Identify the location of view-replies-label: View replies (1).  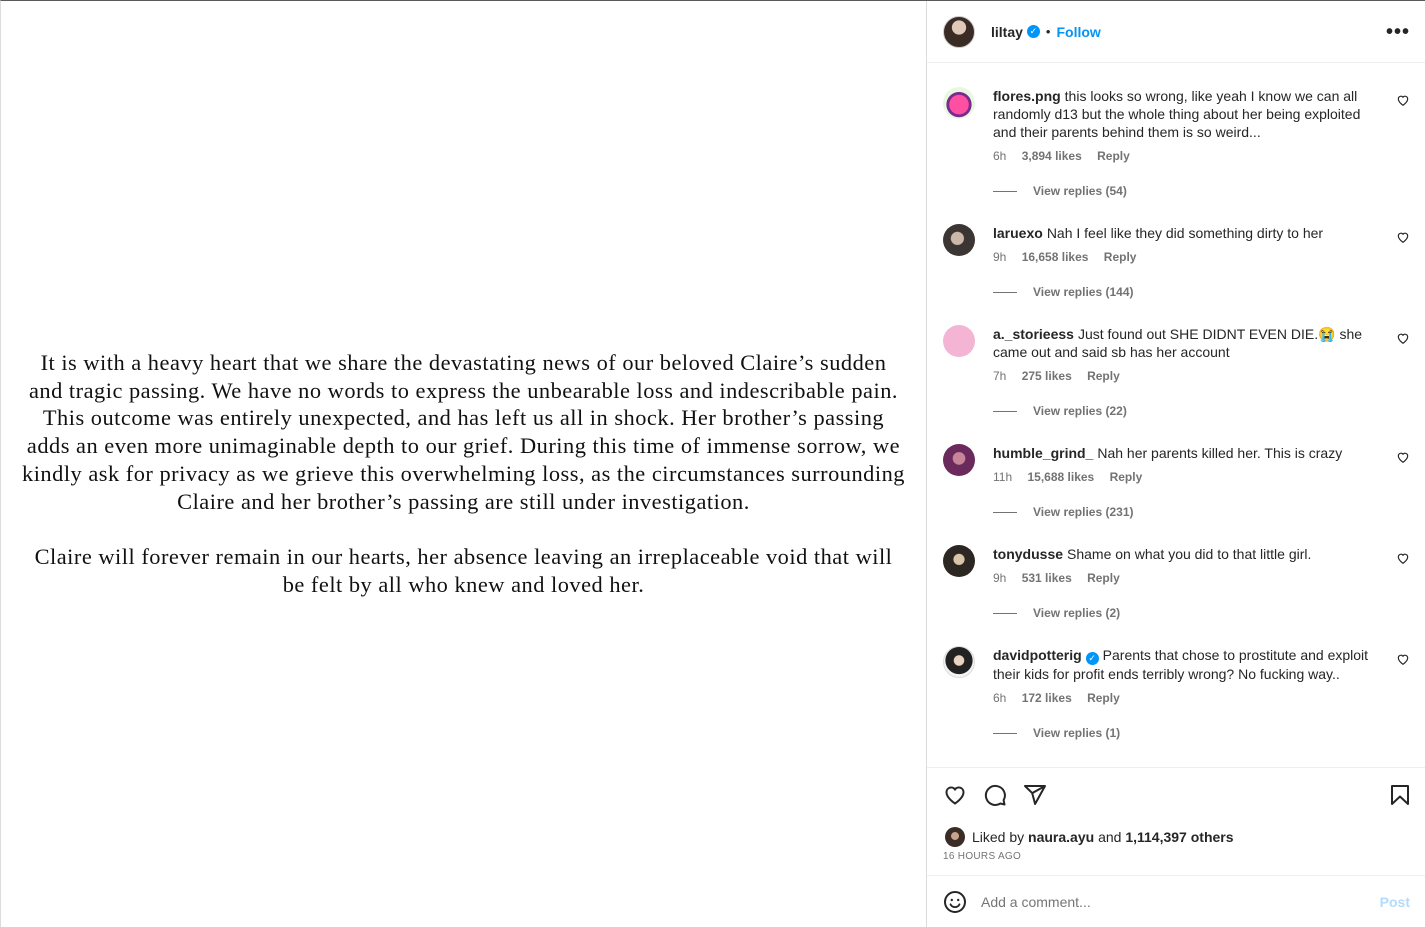
(1077, 733).